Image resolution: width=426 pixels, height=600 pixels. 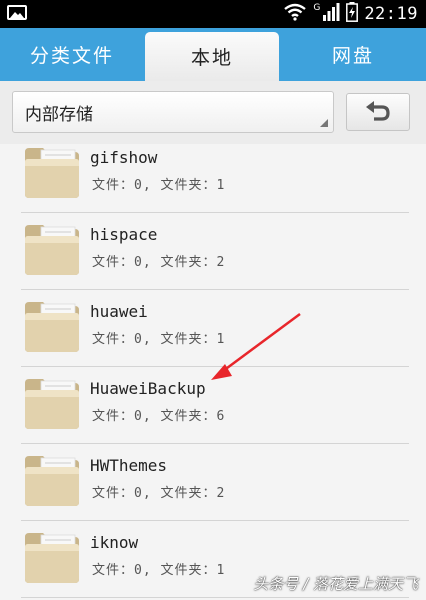 I want to click on dropdown-corner-icon, so click(x=324, y=123).